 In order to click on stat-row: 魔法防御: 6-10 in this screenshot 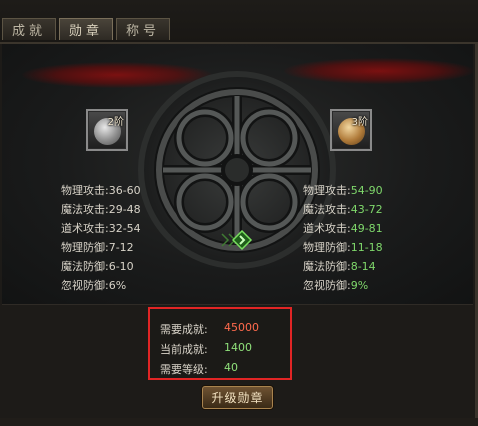, I will do `click(101, 266)`.